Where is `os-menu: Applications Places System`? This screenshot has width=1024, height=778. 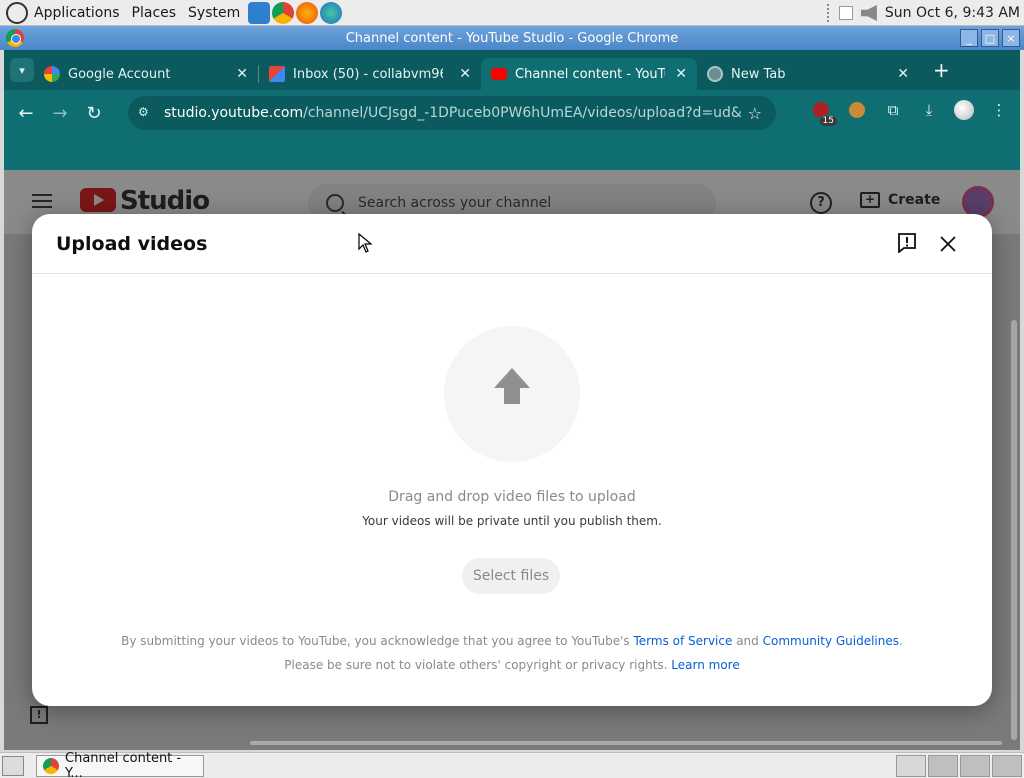 os-menu: Applications Places System is located at coordinates (137, 13).